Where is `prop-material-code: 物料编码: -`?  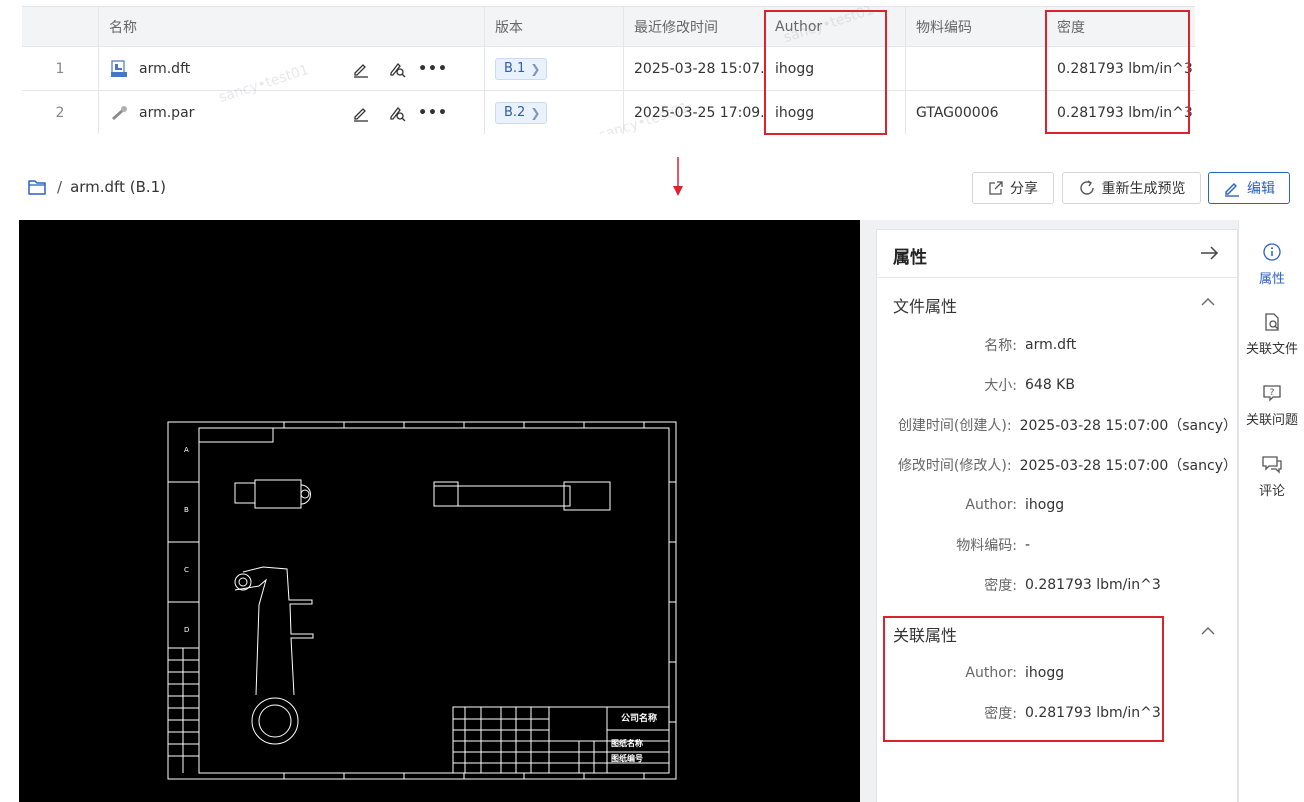 prop-material-code: 物料编码: - is located at coordinates (993, 545).